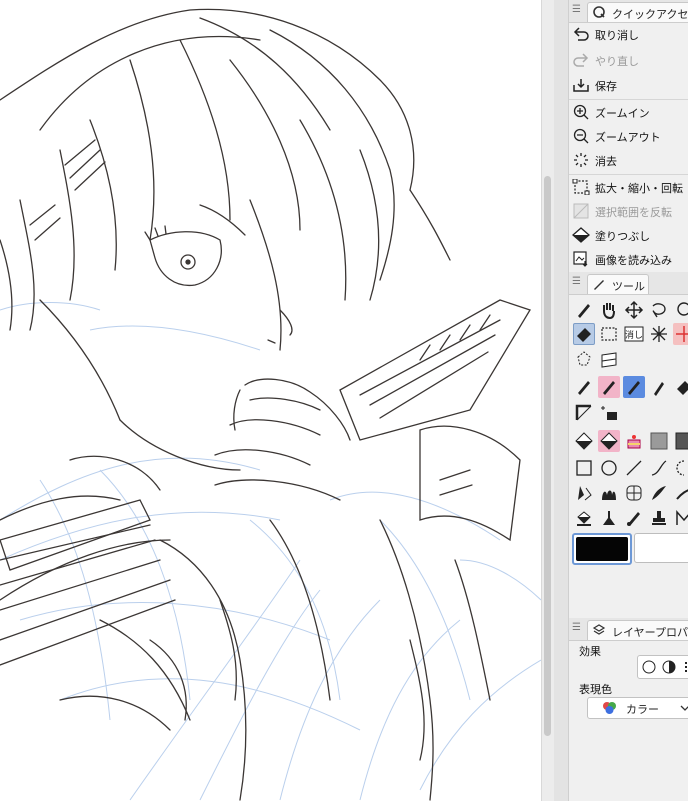 This screenshot has height=801, width=688. I want to click on layer-property-tab-bar: ☰ レイヤープロパティ, so click(628, 629).